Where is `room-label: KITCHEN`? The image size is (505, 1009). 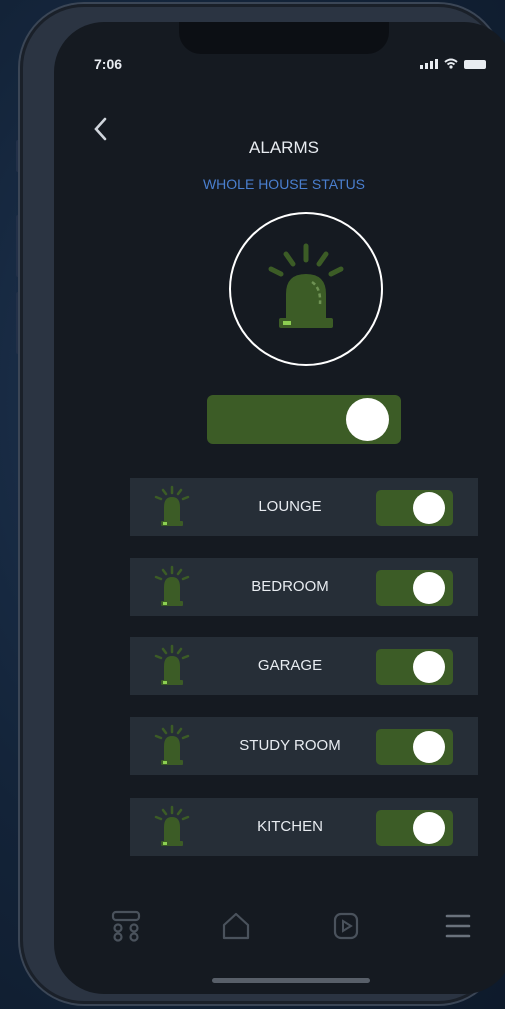
room-label: KITCHEN is located at coordinates (290, 826).